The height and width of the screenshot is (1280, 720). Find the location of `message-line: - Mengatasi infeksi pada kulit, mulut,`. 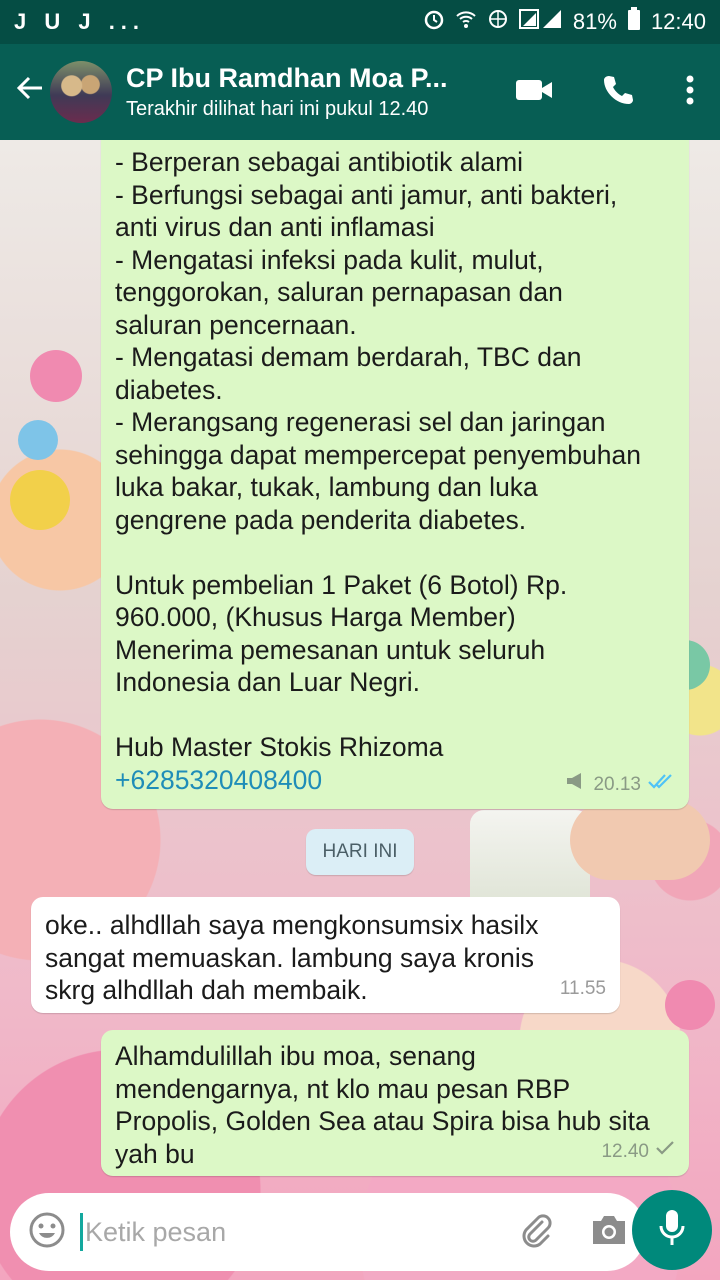

message-line: - Mengatasi infeksi pada kulit, mulut, is located at coordinates (329, 259).